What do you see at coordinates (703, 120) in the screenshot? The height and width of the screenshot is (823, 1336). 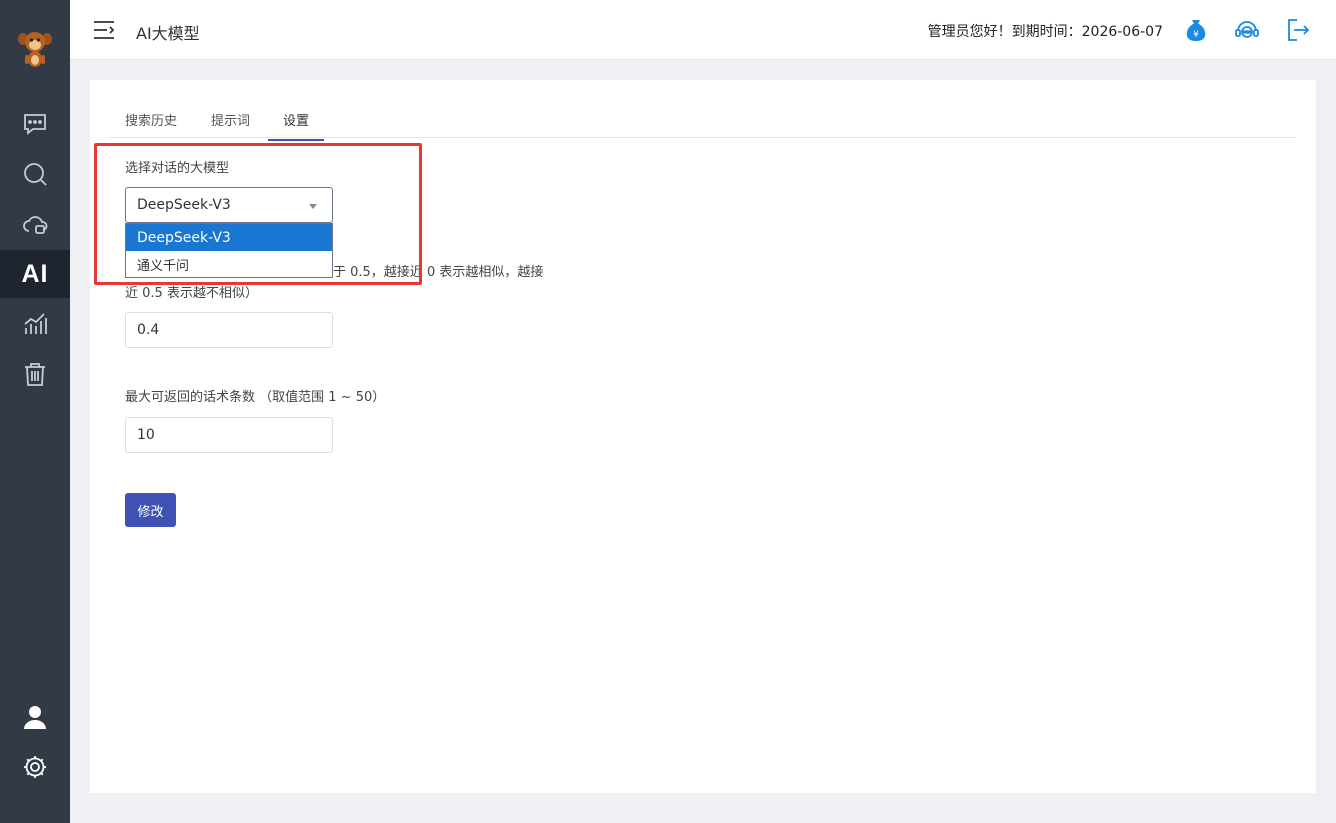 I see `tab-bar: 搜索历史 提示词 设置` at bounding box center [703, 120].